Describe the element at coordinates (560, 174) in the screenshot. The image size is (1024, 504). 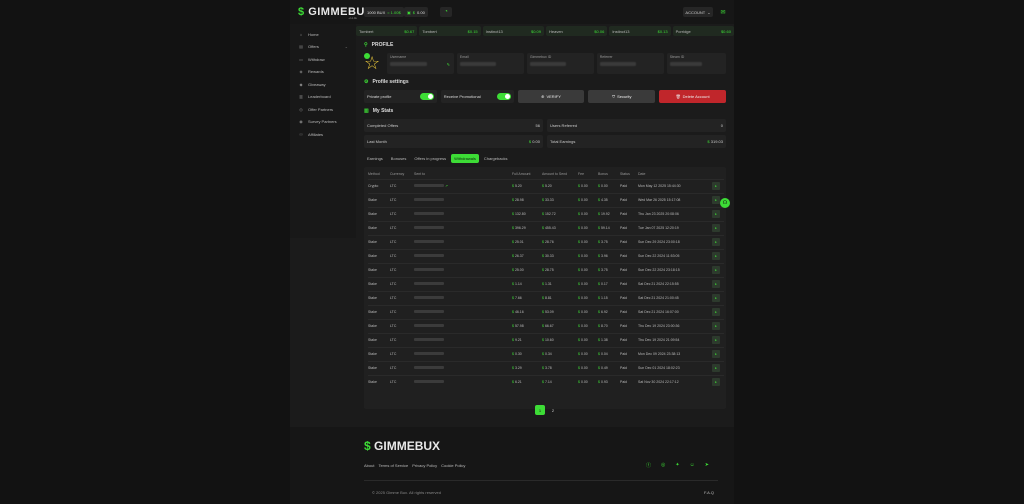
I see `col-amount-to-send: Amount to Send` at that location.